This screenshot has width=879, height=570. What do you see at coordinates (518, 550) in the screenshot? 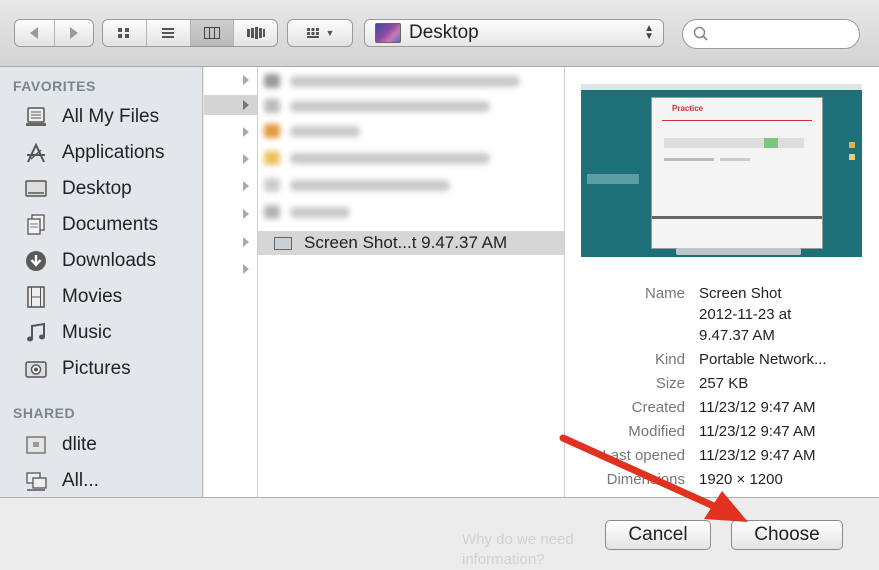
I see `background-page-text: Why do we need information?` at bounding box center [518, 550].